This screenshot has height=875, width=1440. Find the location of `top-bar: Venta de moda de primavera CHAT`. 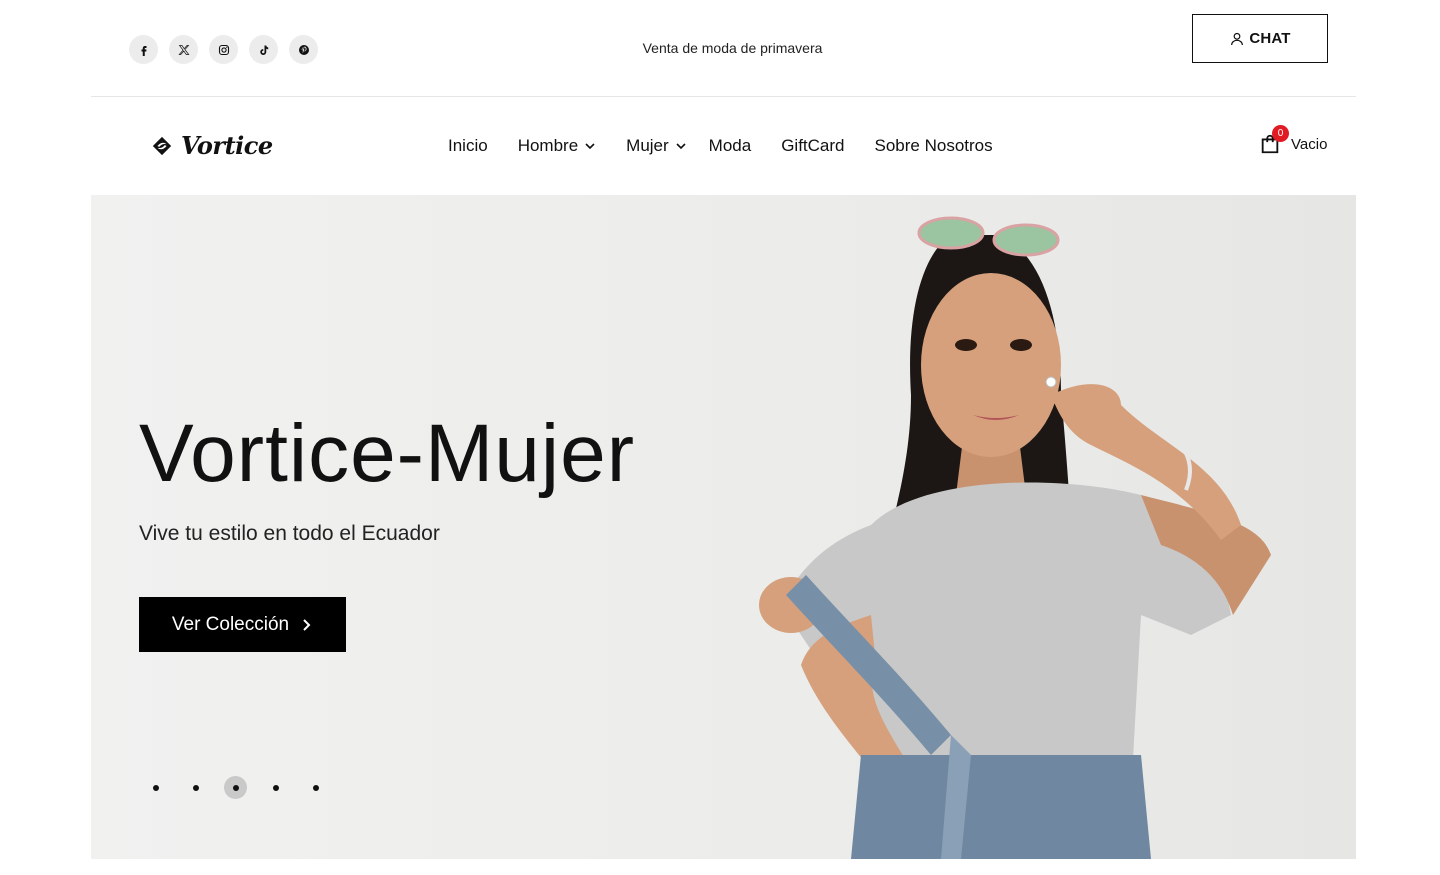

top-bar: Venta de moda de primavera CHAT is located at coordinates (723, 48).